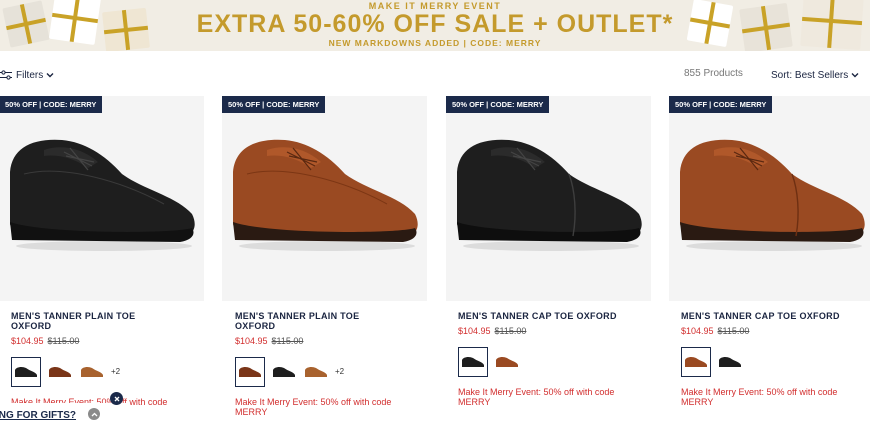 This screenshot has width=870, height=423. Describe the element at coordinates (102, 195) in the screenshot. I see `black-plain-toe-oxford-image` at that location.